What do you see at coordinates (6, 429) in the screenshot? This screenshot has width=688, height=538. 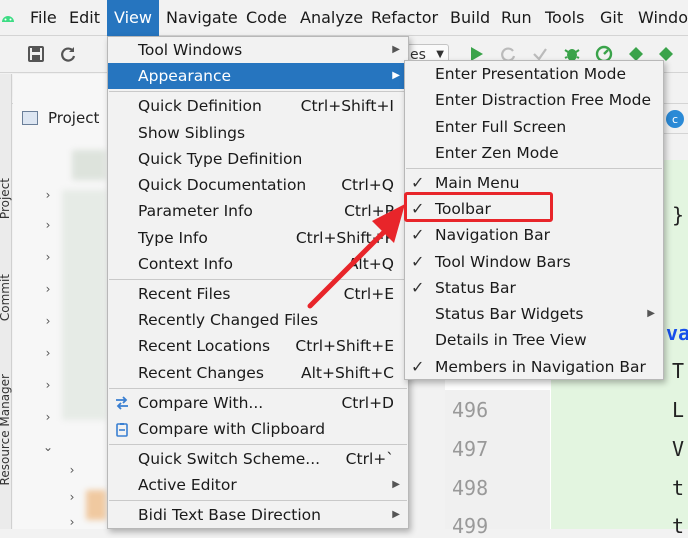 I see `resource-manager-tool-tab: Resource Manager` at bounding box center [6, 429].